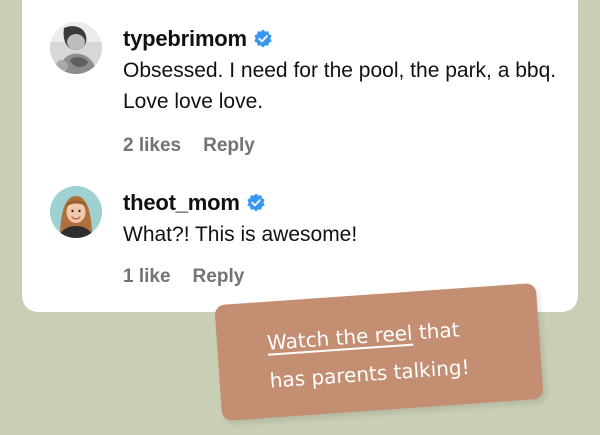 The image size is (600, 435). I want to click on likes-count-link: 1 like, so click(147, 277).